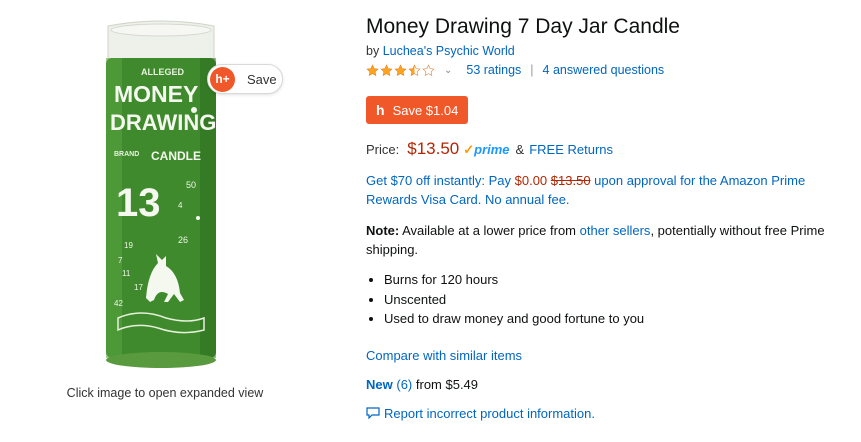 This screenshot has width=861, height=442. What do you see at coordinates (447, 384) in the screenshot?
I see `new-from-price: from $5.49` at bounding box center [447, 384].